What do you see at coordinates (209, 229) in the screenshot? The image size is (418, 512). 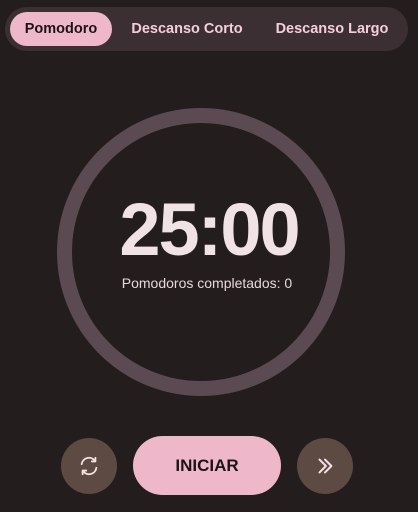 I see `timer-display: 25:00` at bounding box center [209, 229].